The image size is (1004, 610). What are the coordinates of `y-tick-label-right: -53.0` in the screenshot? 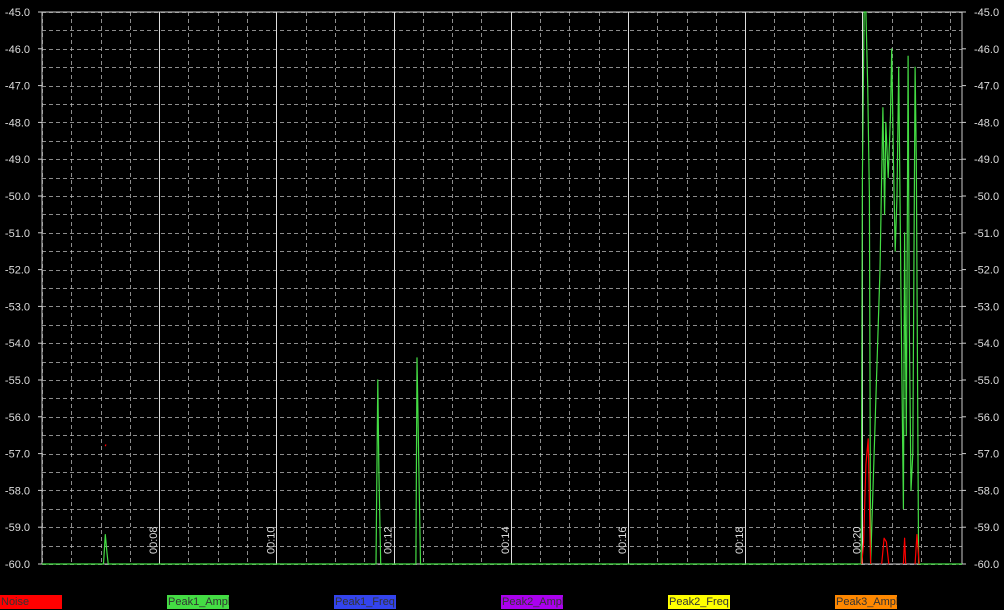 It's located at (986, 307).